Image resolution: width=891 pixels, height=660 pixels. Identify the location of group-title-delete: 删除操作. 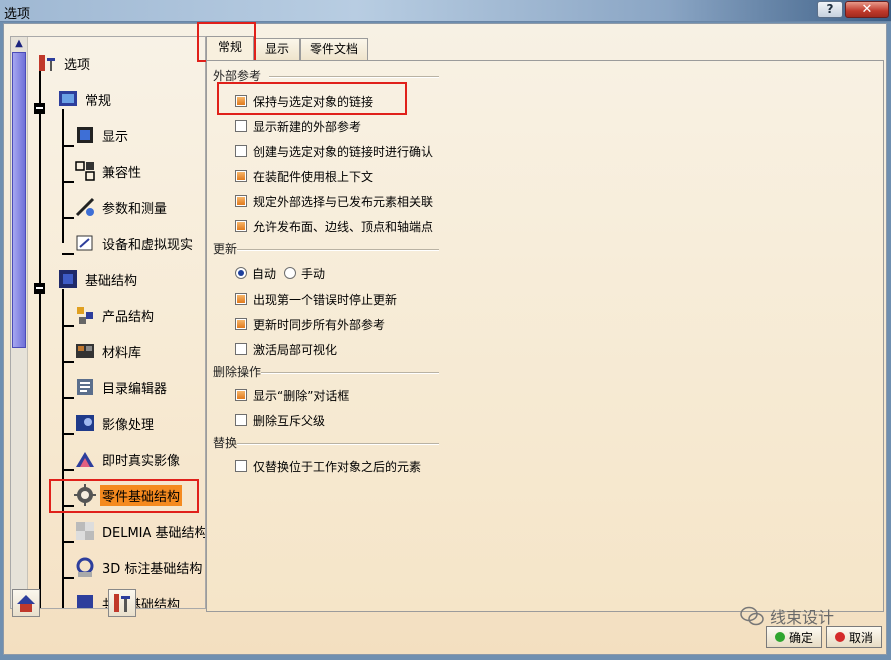
(237, 372).